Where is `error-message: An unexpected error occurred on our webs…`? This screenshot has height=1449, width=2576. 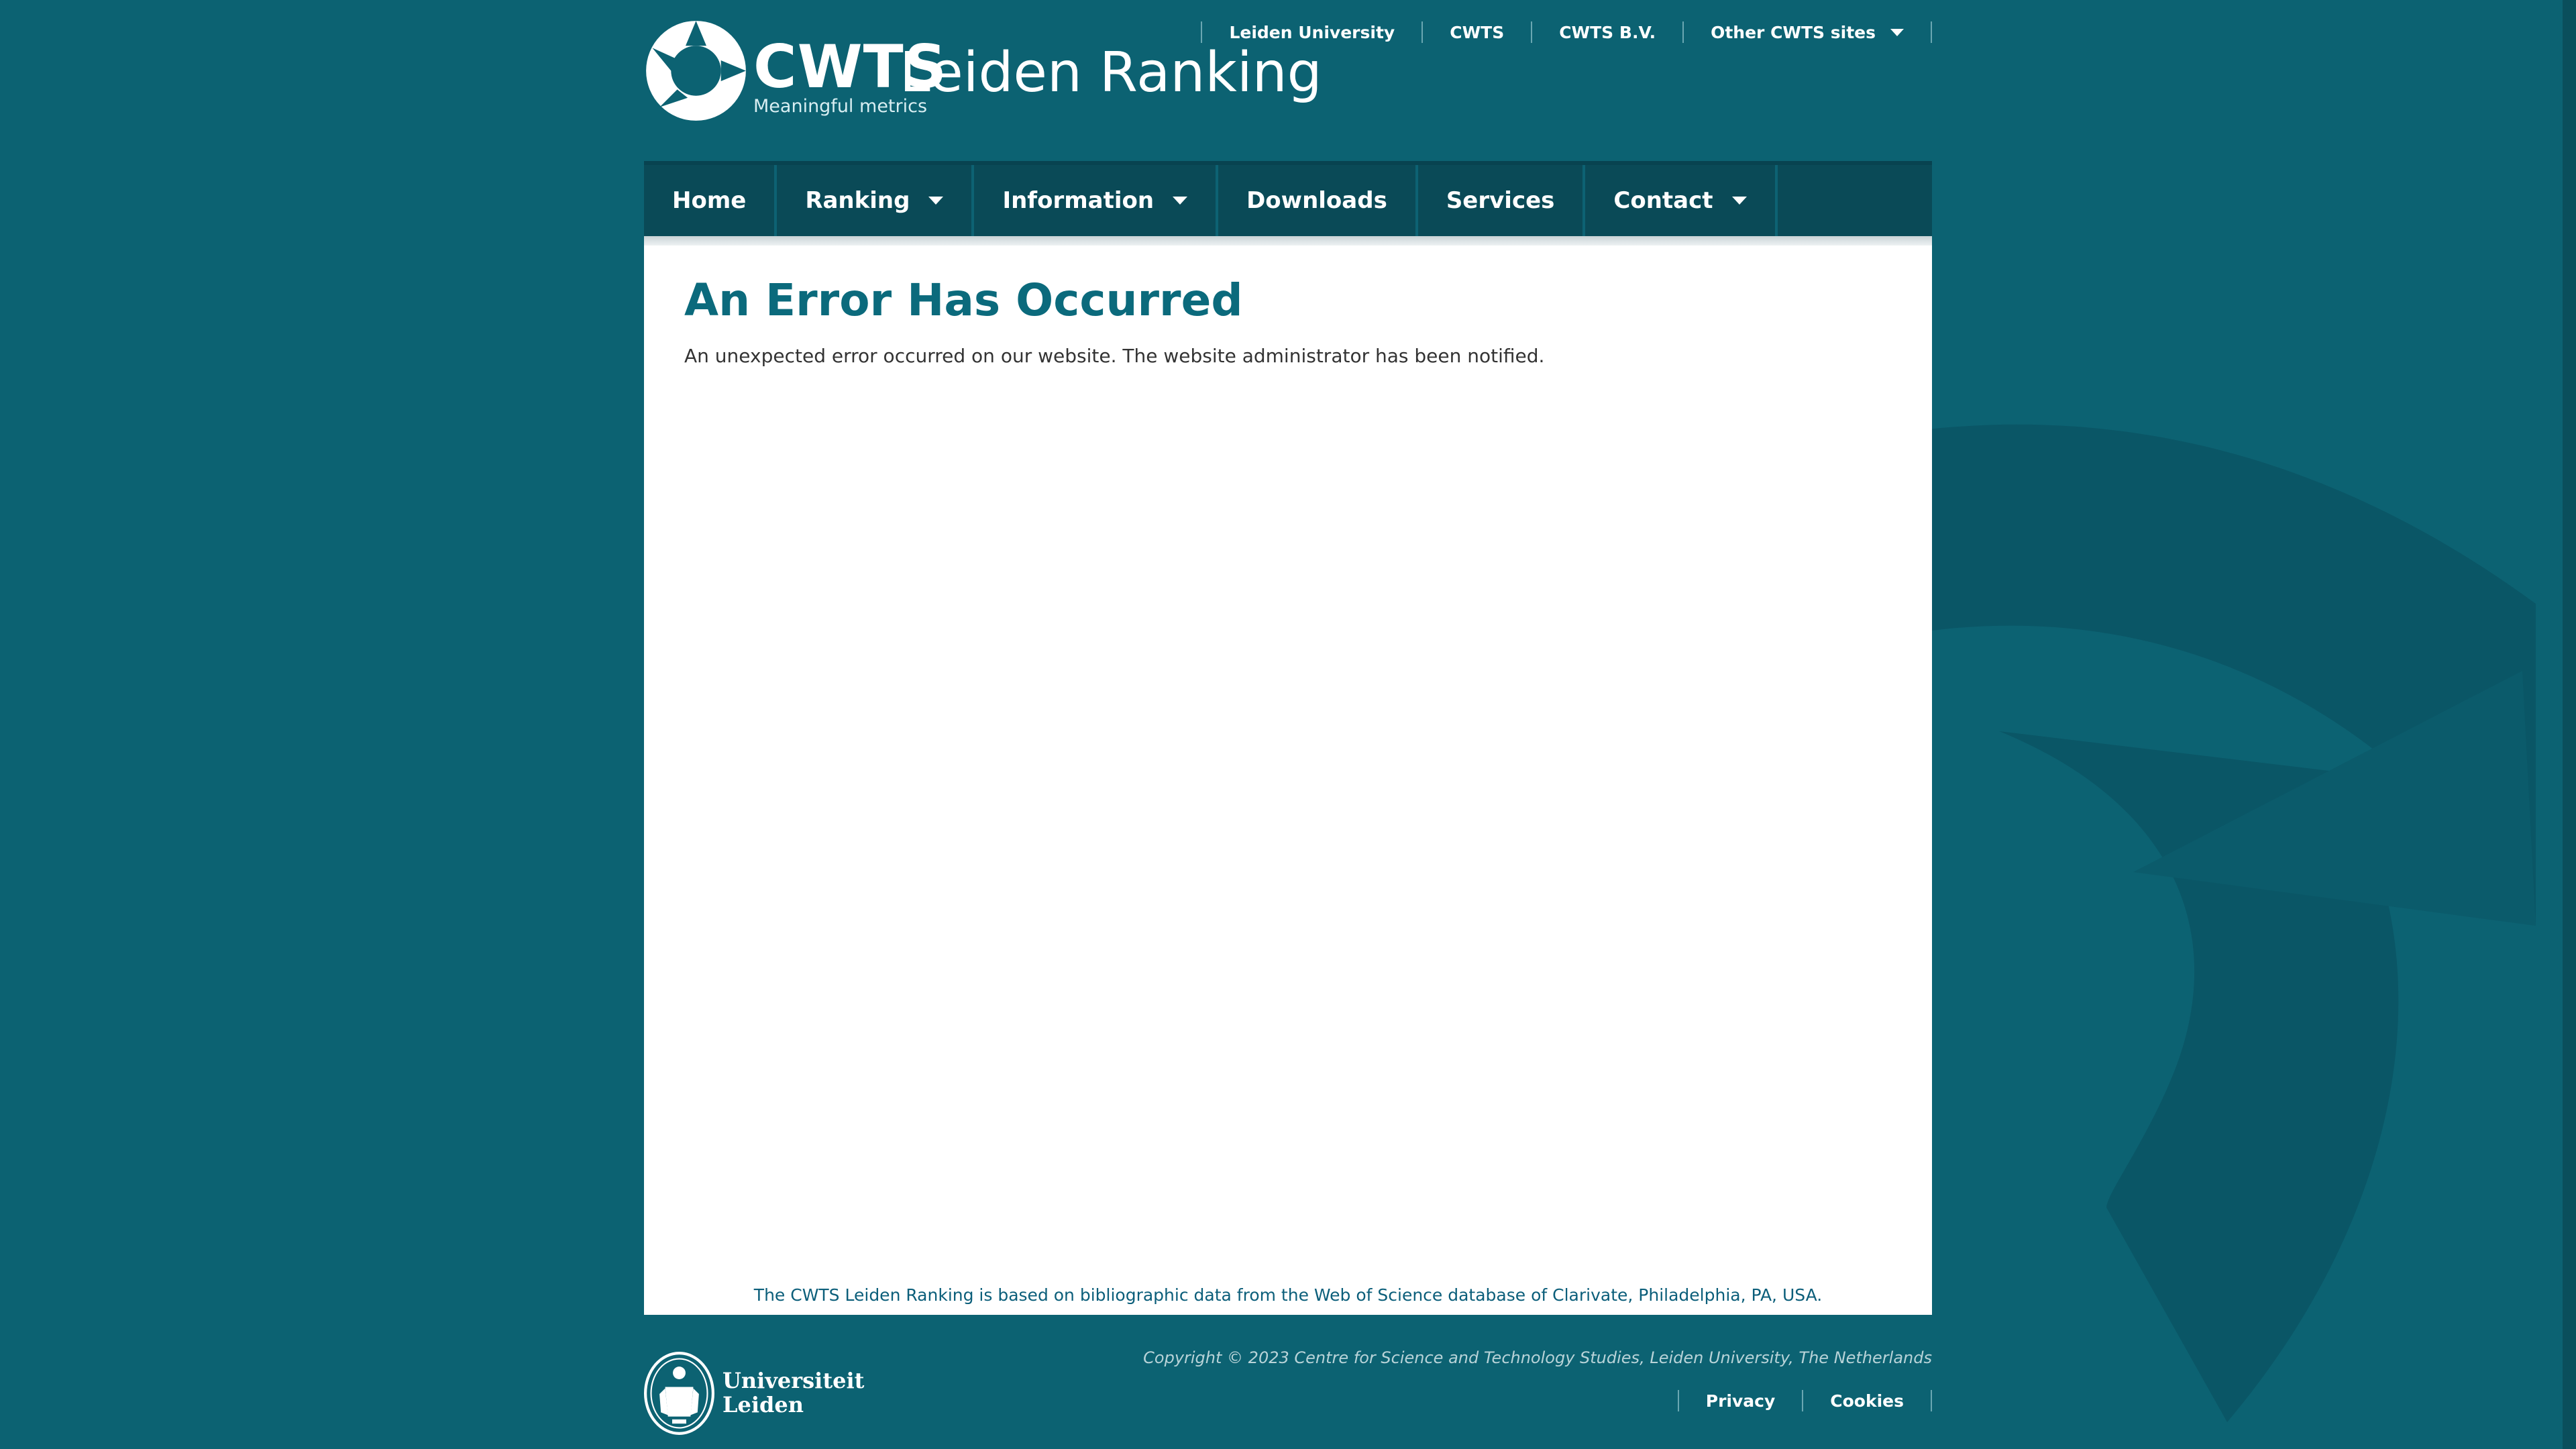
error-message: An unexpected error occurred on our webs… is located at coordinates (1114, 356).